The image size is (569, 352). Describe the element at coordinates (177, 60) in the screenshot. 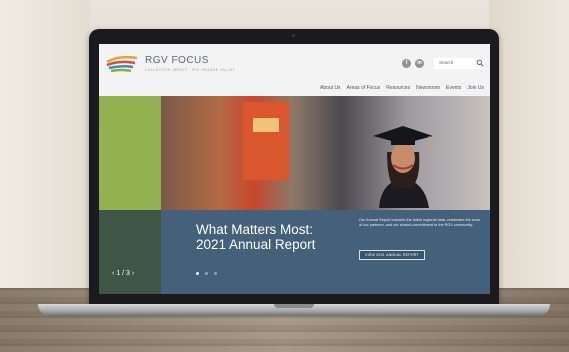

I see `logo-text: RGV FOCUS` at that location.